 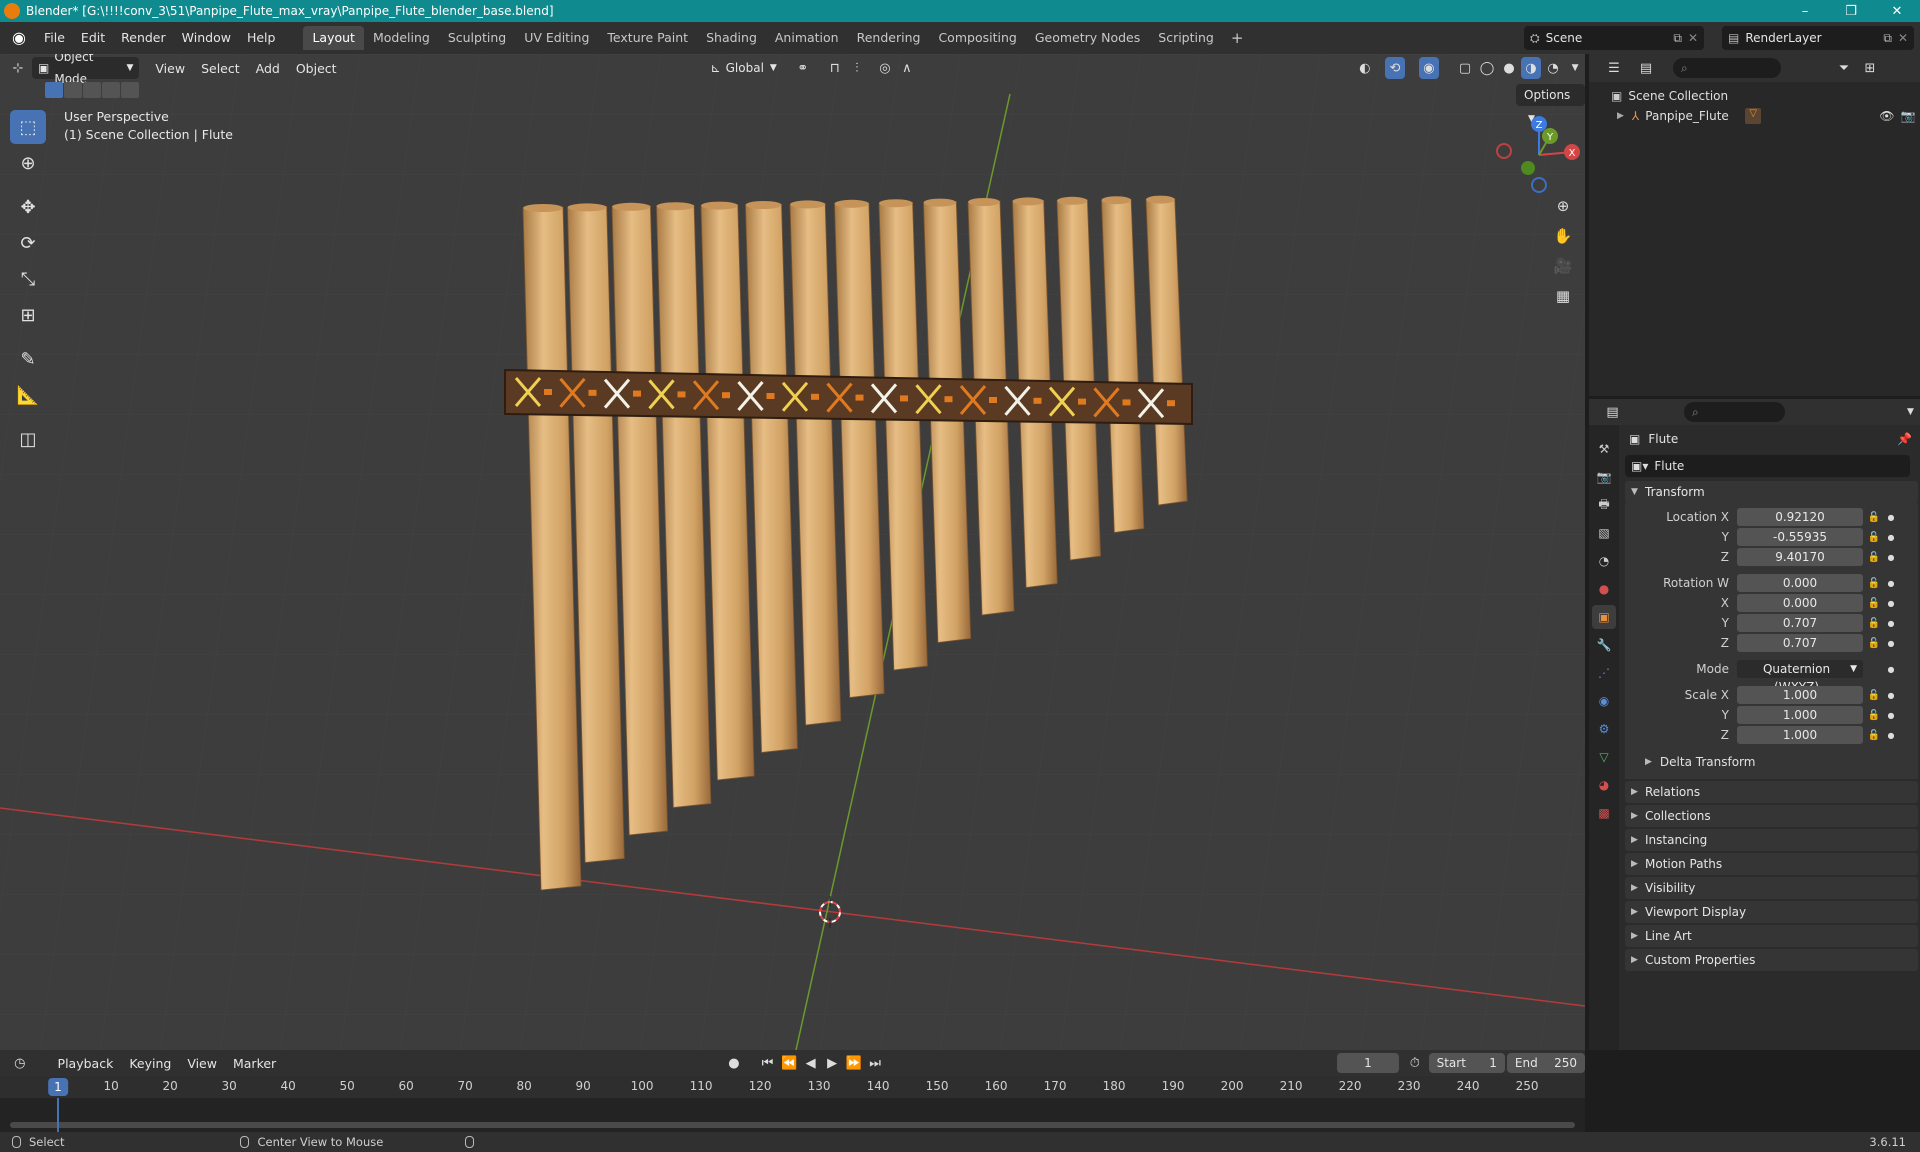 I want to click on delta-transform-header: ▶ Delta Transform, so click(x=1771, y=762).